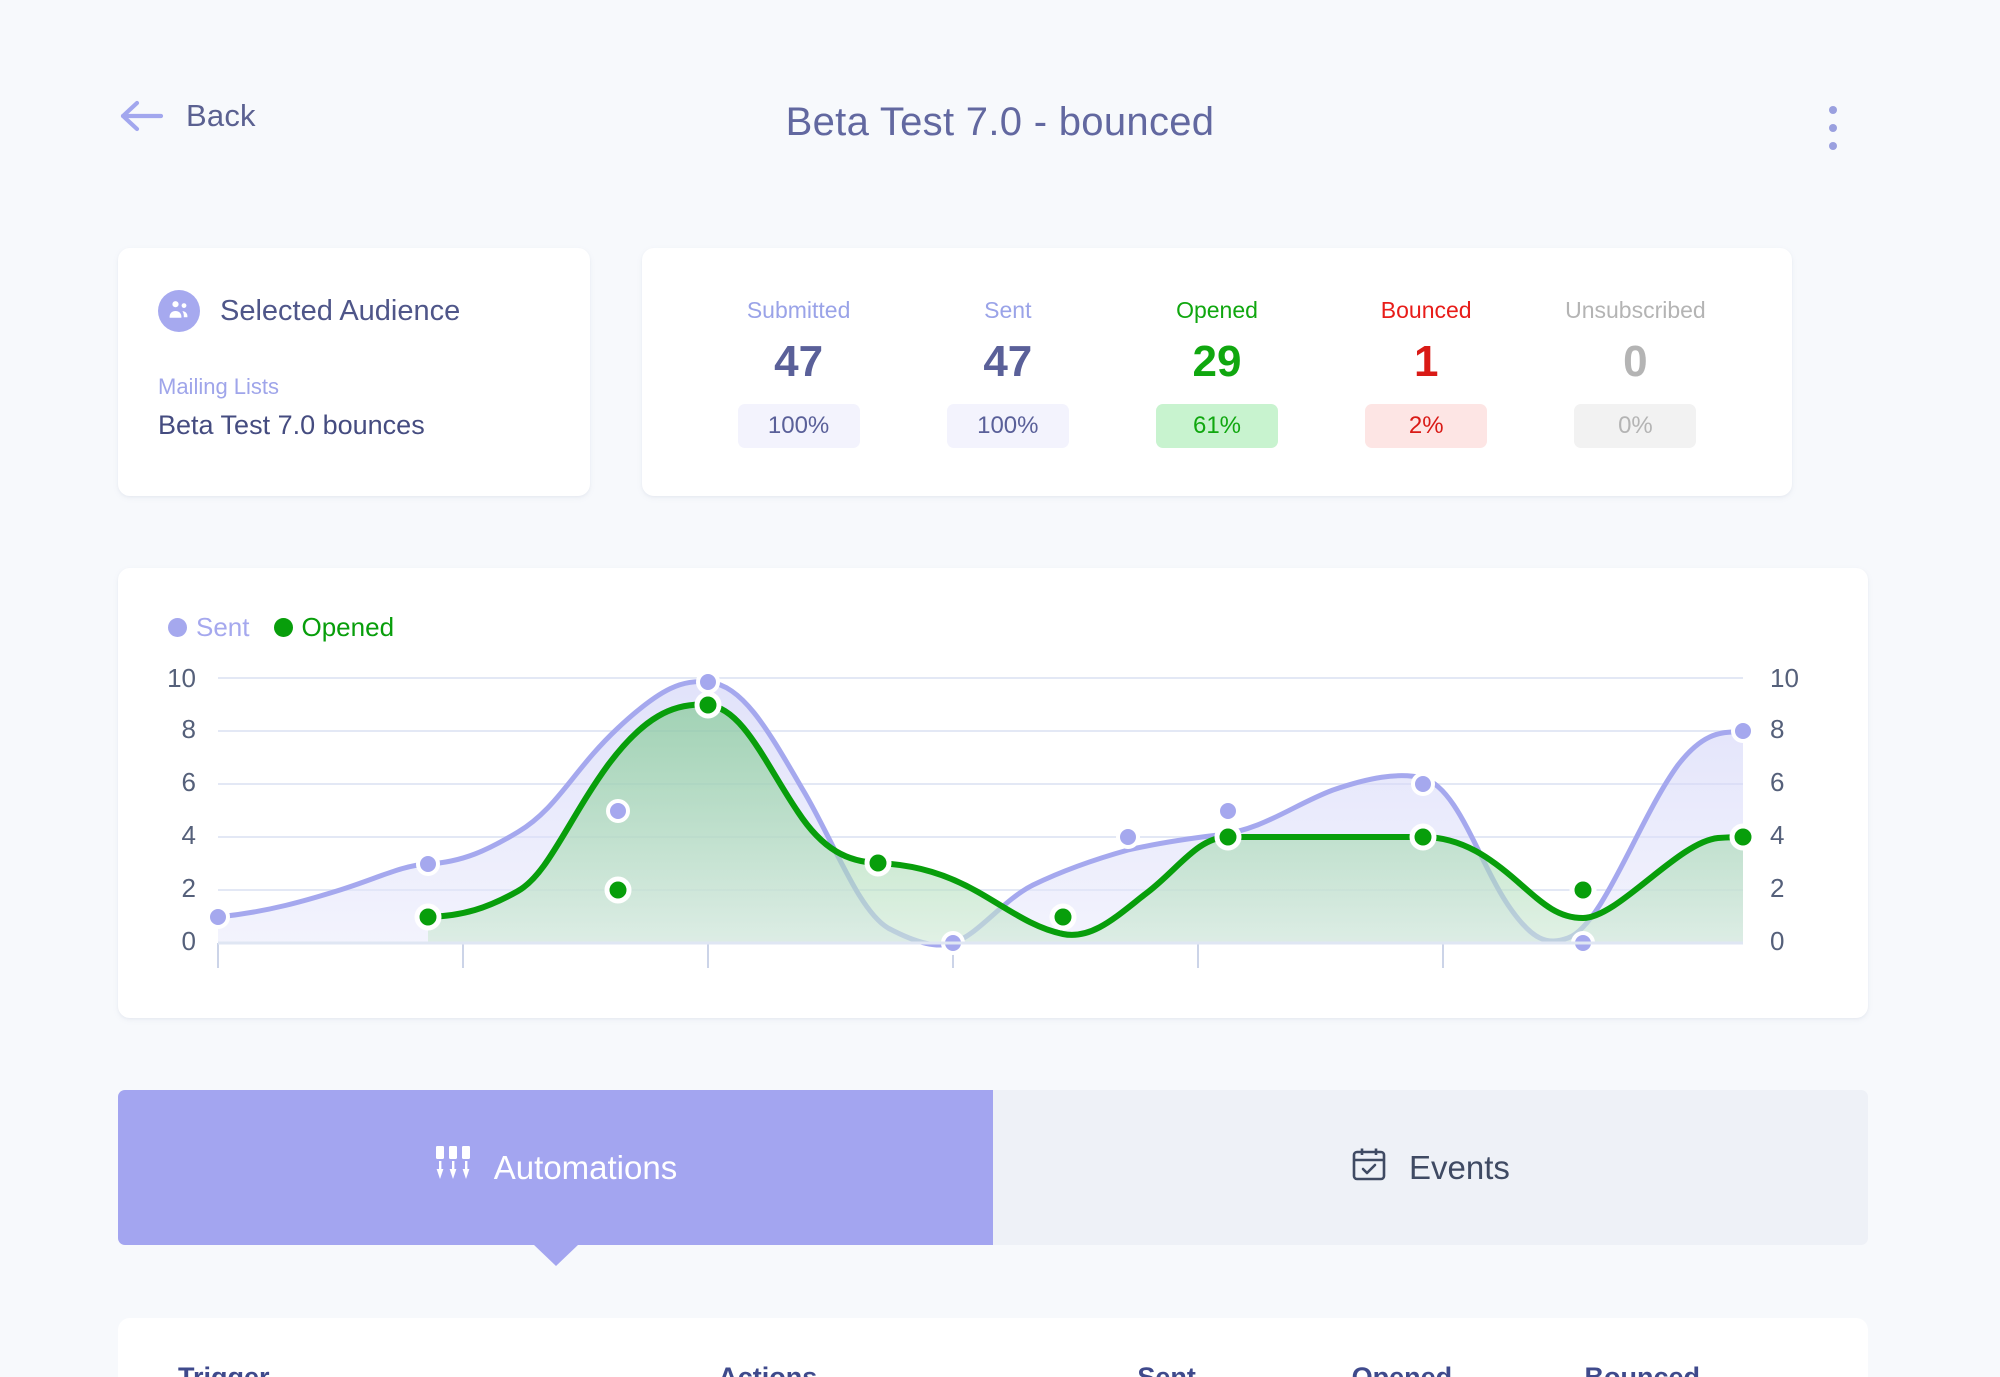 This screenshot has width=2000, height=1377. I want to click on stat-value: 29, so click(1217, 361).